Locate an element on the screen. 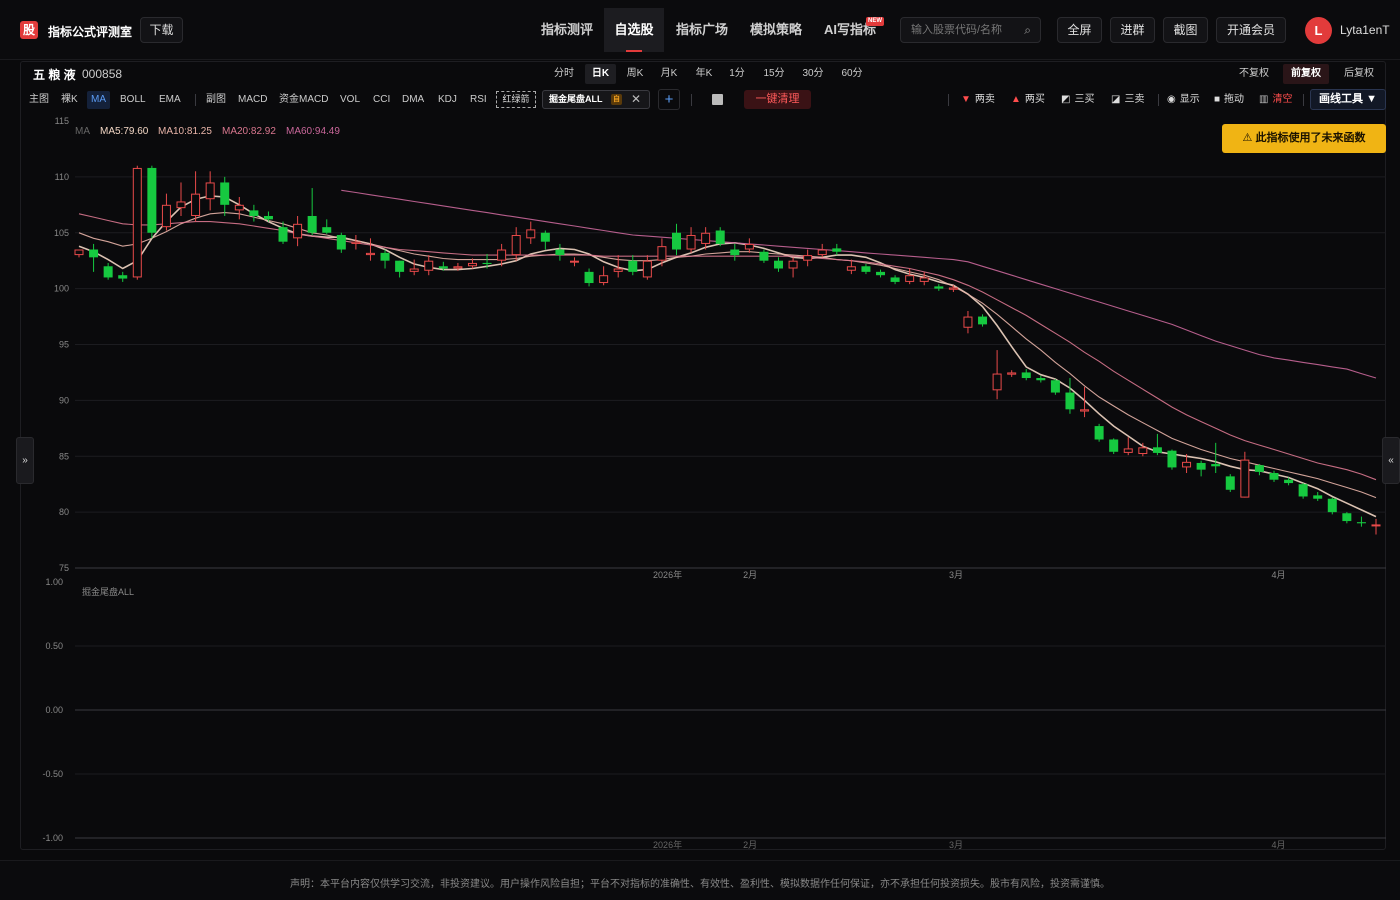 This screenshot has width=1400, height=900. price-tick-label: 90 is located at coordinates (64, 400).